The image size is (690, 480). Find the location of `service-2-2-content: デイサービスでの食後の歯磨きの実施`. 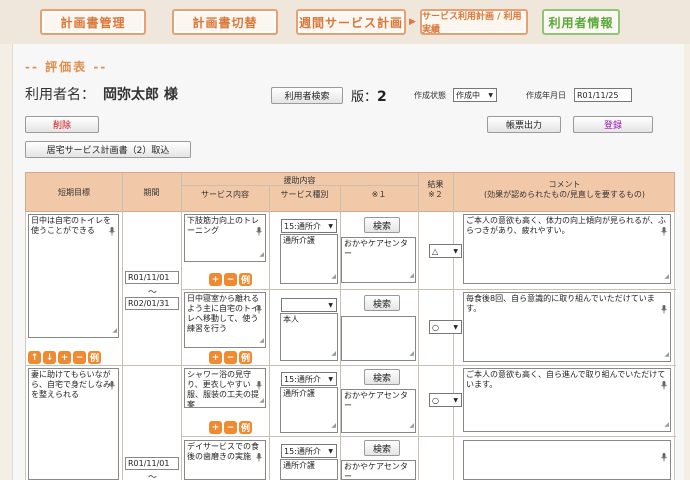

service-2-2-content: デイサービスでの食後の歯磨きの実施 is located at coordinates (225, 460).